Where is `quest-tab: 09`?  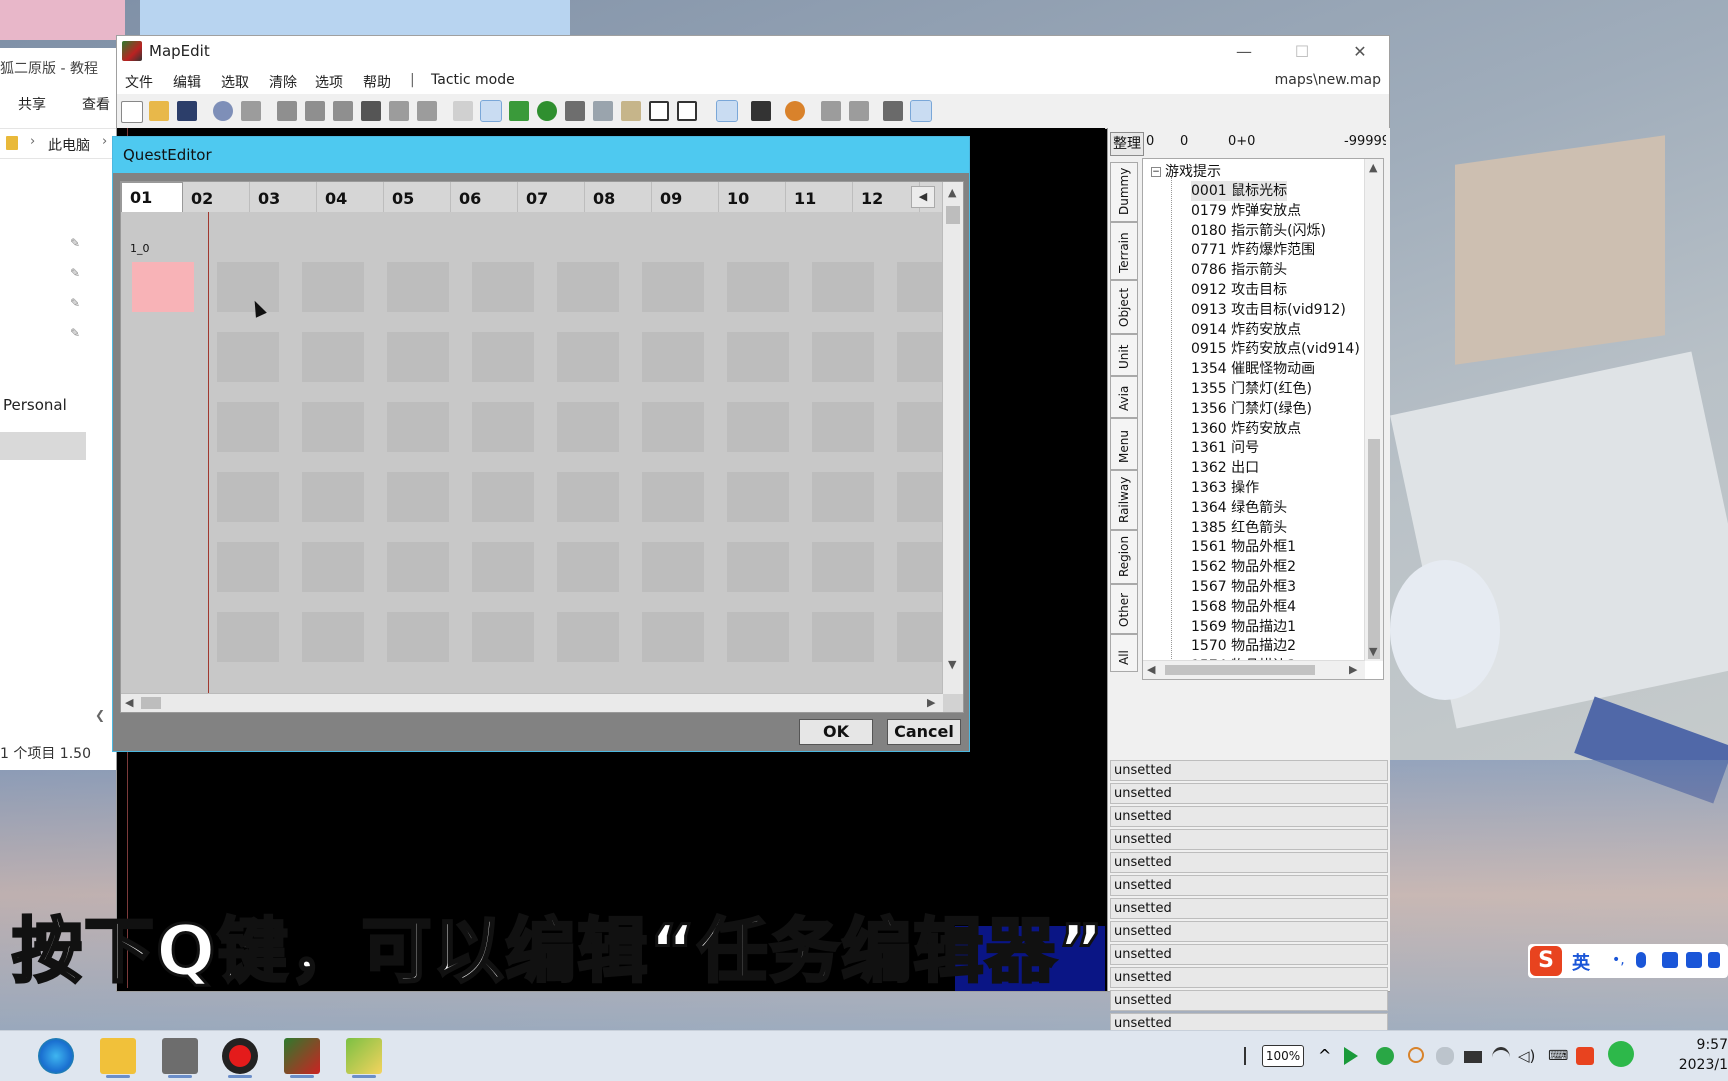 quest-tab: 09 is located at coordinates (685, 197).